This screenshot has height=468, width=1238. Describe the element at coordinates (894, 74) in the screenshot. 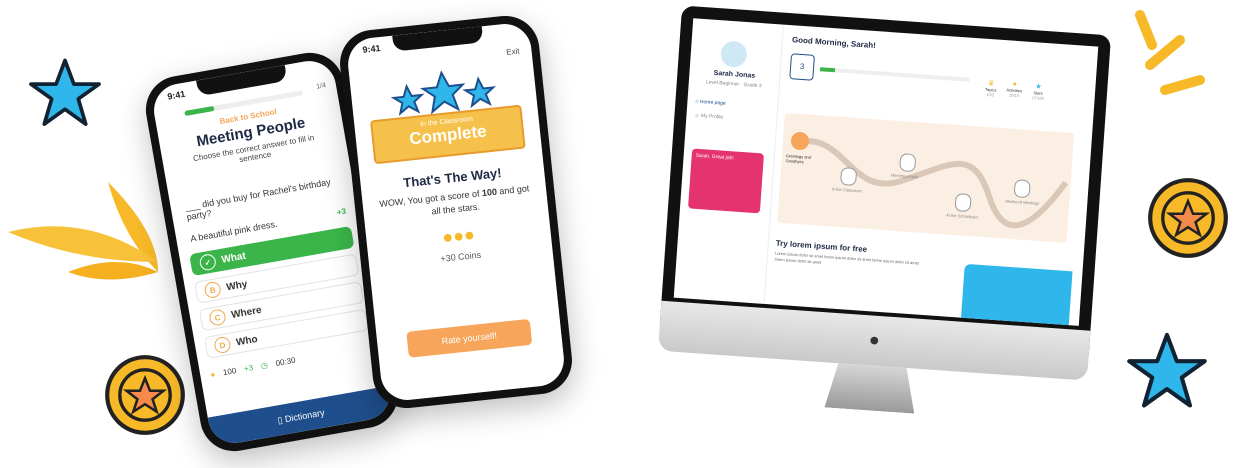

I see `level-progress` at that location.